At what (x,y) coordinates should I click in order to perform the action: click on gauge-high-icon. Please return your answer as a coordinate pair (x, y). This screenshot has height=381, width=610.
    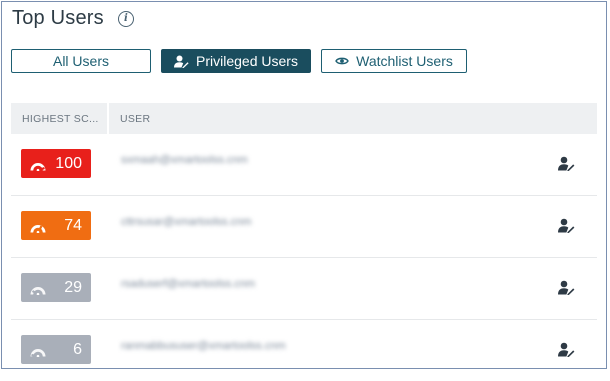
    Looking at the image, I should click on (38, 229).